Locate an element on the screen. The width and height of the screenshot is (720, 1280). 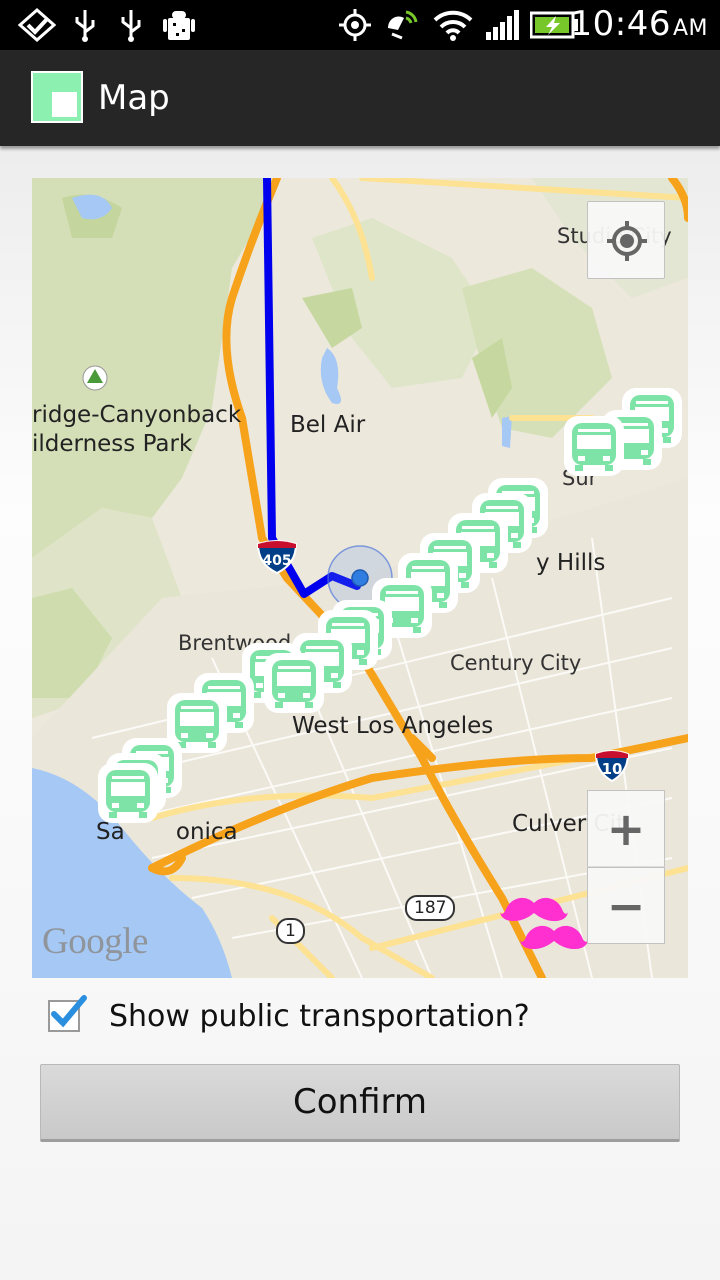
map-label-bel-air: Bel Air is located at coordinates (328, 425).